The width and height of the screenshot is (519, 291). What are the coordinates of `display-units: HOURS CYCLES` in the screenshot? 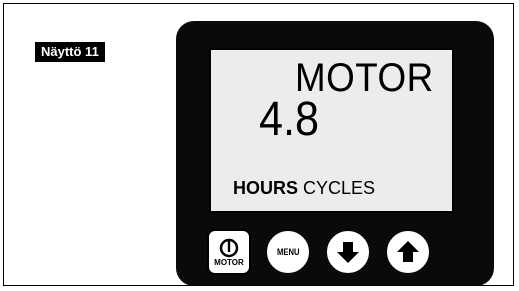 It's located at (304, 188).